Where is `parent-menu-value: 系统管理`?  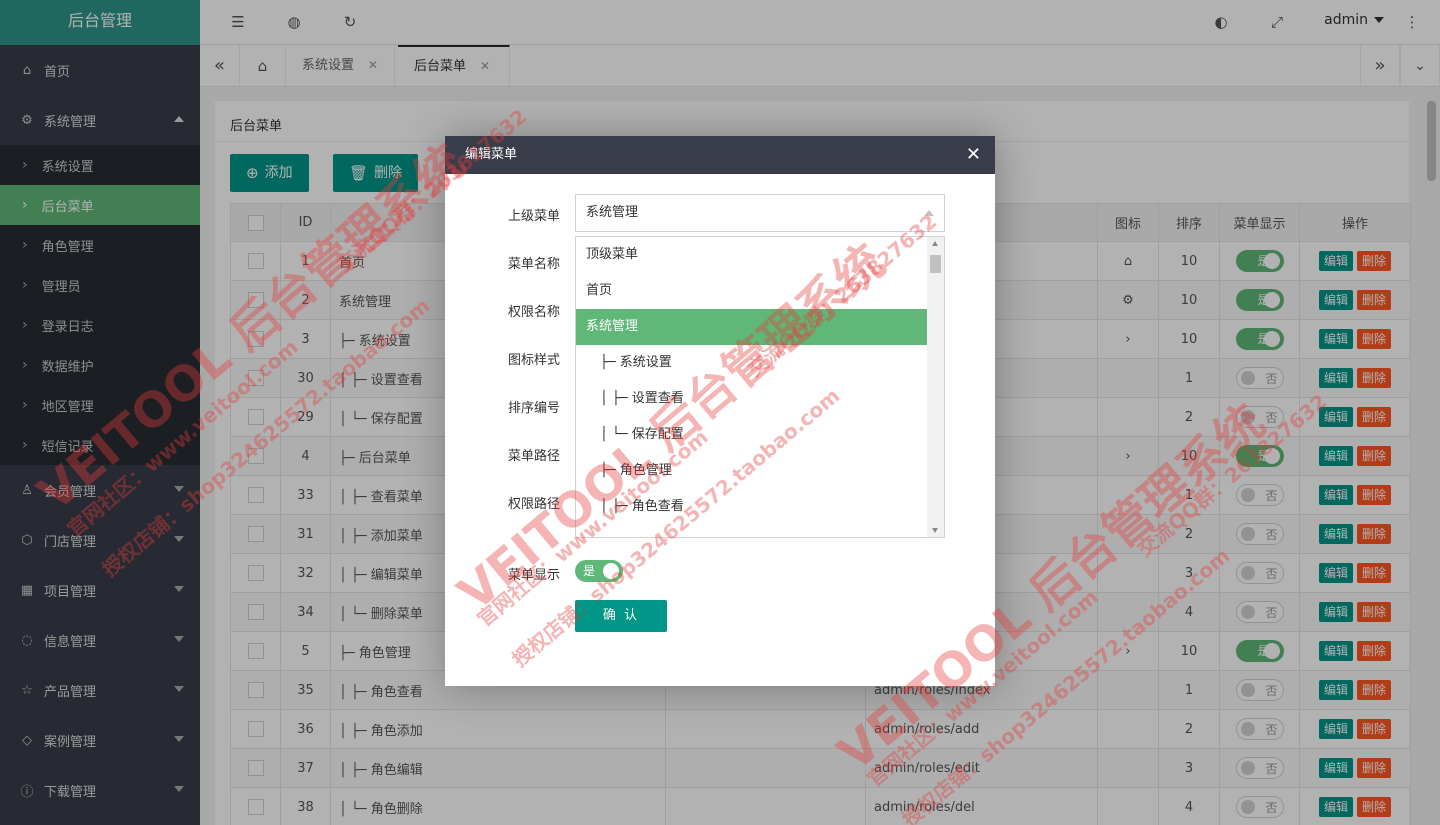 parent-menu-value: 系统管理 is located at coordinates (612, 212).